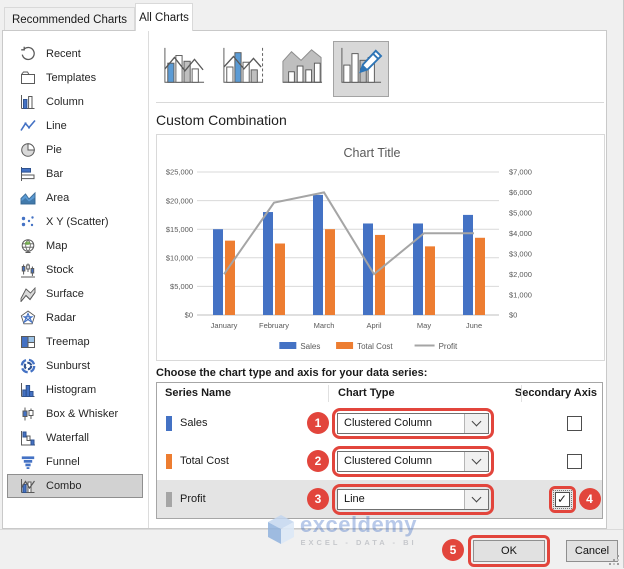 The width and height of the screenshot is (624, 569). I want to click on profit-line, so click(348, 233).